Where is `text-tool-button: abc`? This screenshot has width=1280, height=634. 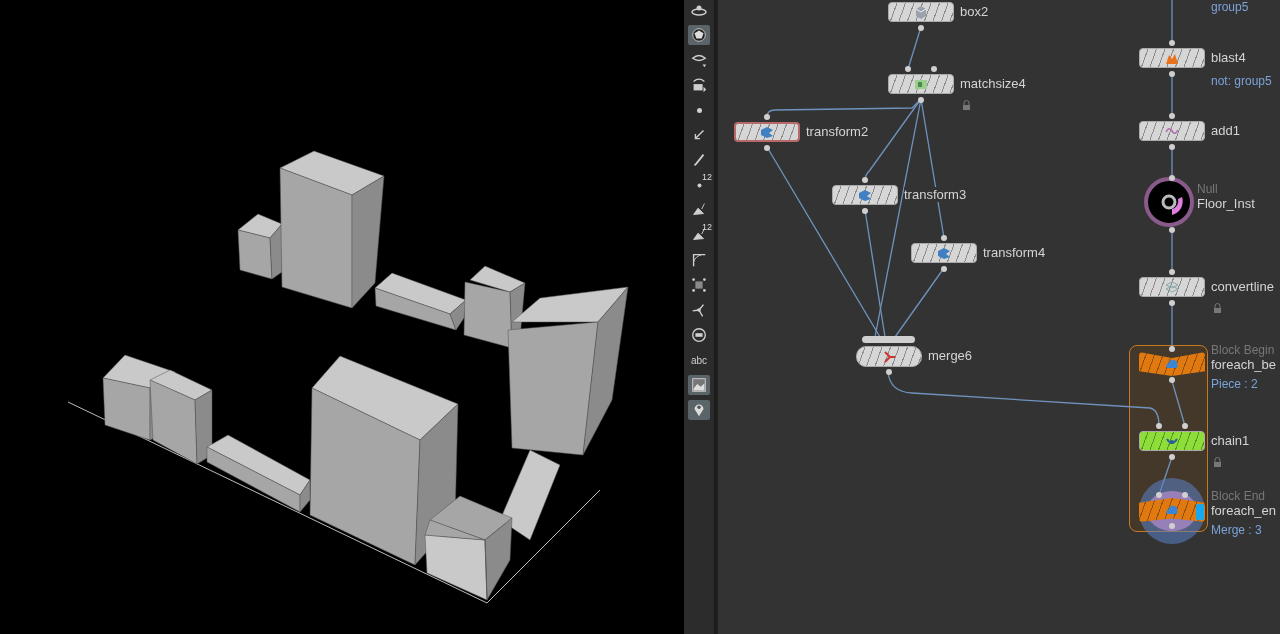
text-tool-button: abc is located at coordinates (699, 360).